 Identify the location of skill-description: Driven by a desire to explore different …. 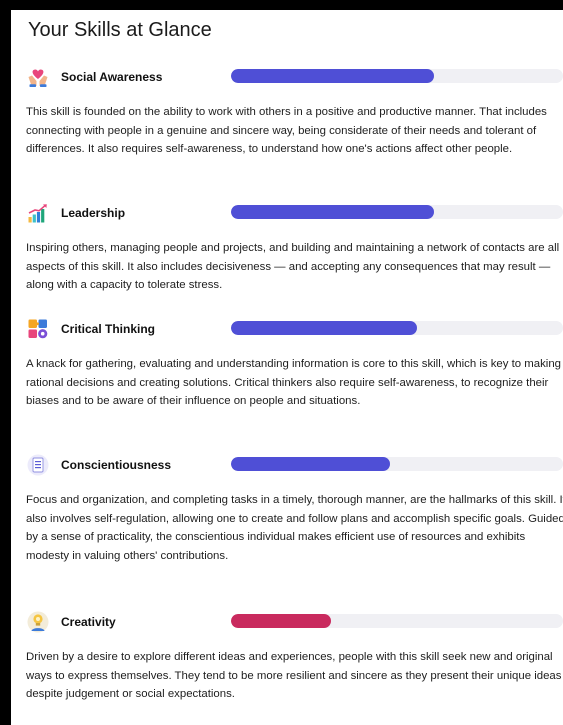
(294, 675).